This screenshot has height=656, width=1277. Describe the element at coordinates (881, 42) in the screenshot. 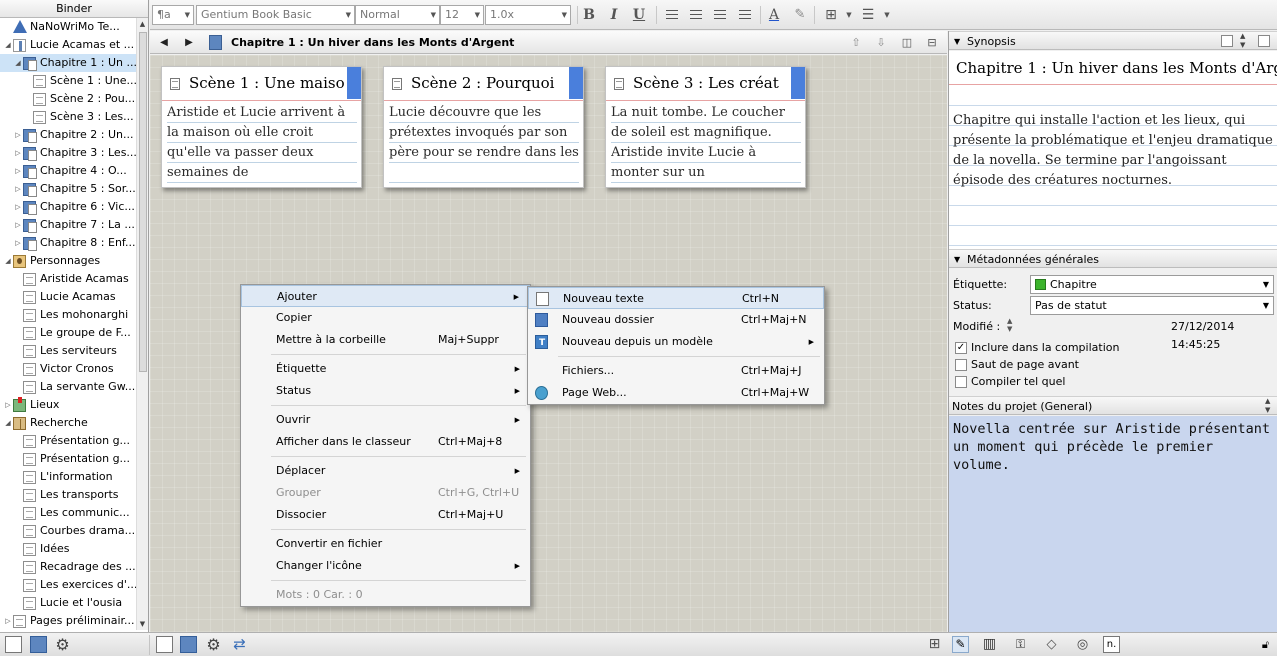

I see `next-document-icon: ⇩` at that location.